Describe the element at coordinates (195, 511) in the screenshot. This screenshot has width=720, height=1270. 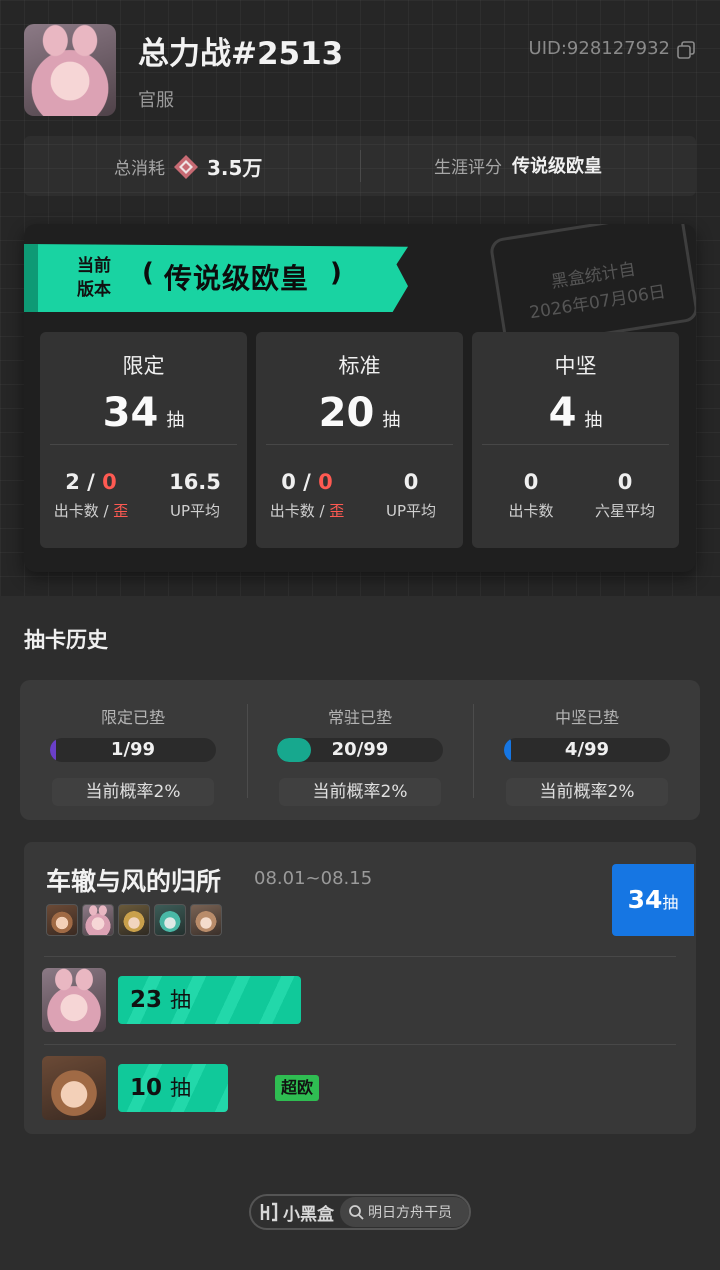
I see `up-average-label: UP平均` at that location.